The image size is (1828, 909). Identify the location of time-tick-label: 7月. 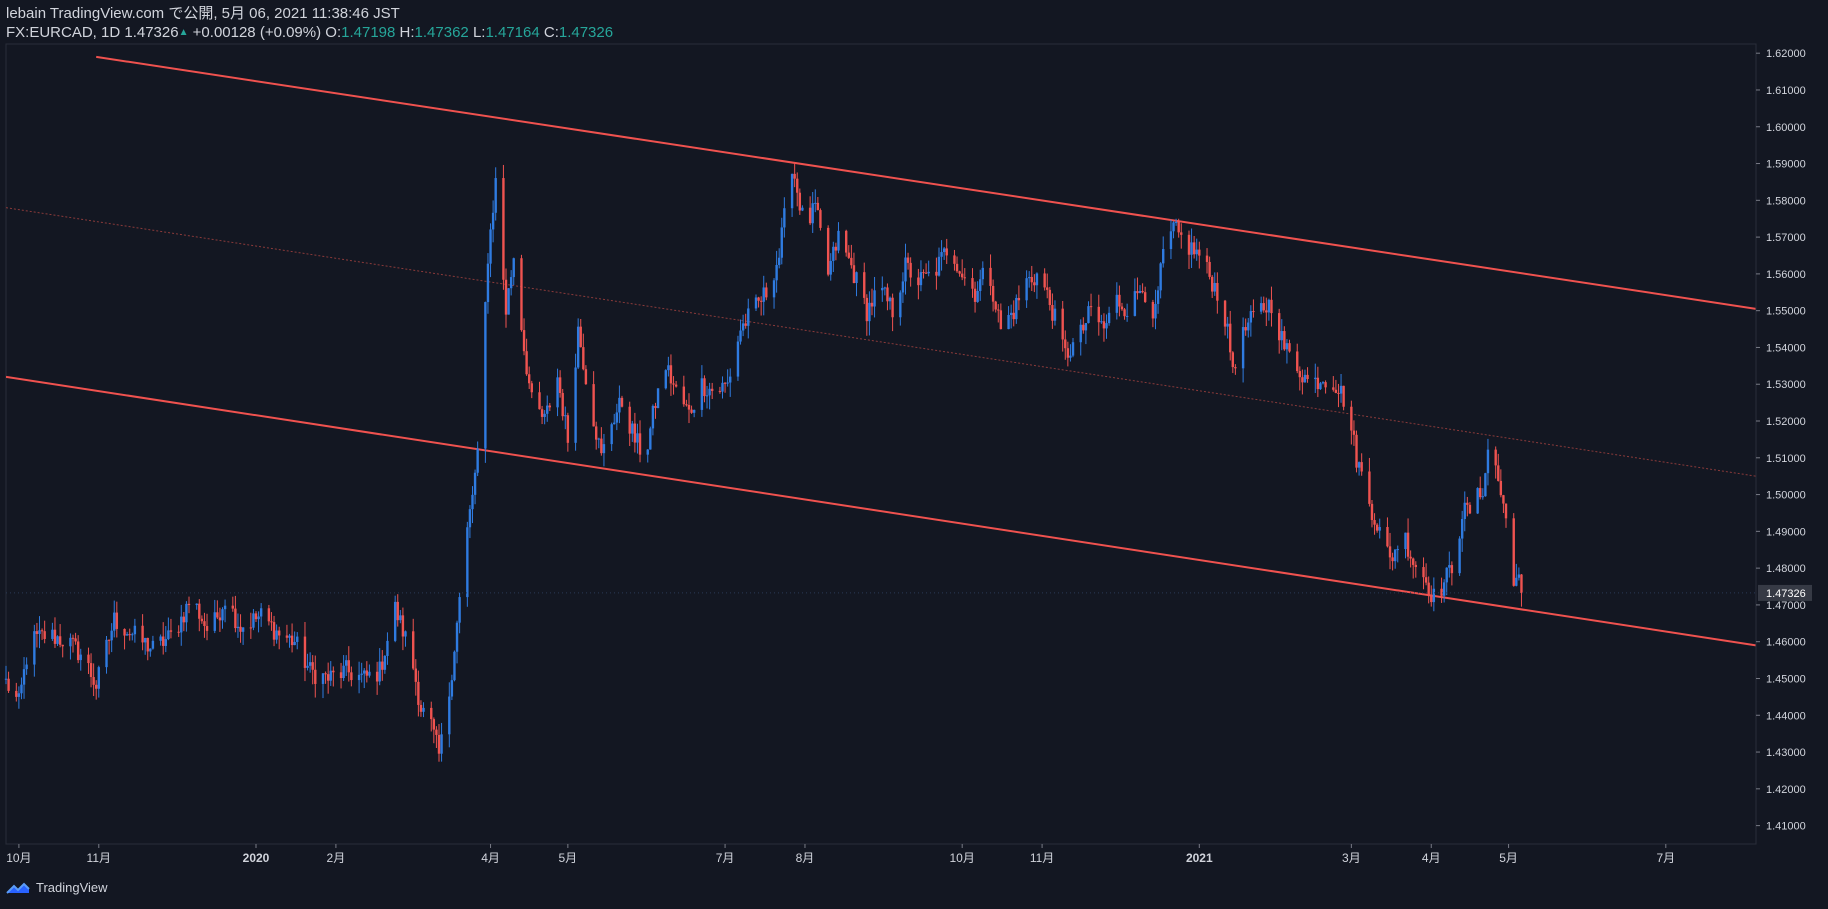
(725, 858).